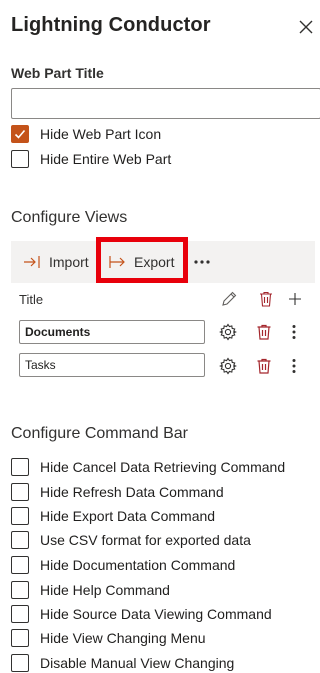 This screenshot has height=673, width=320. I want to click on command-bar-checkbox: Hide Source Data Viewing Command, so click(141, 614).